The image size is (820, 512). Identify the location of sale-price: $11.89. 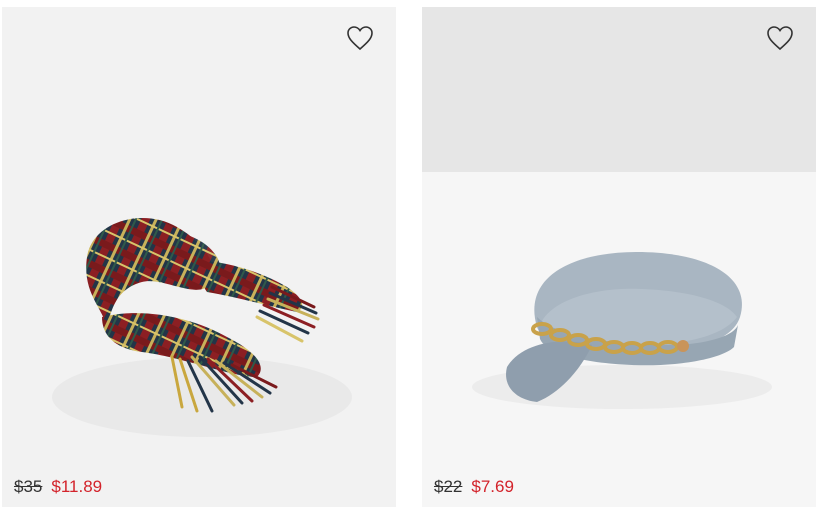
(77, 486).